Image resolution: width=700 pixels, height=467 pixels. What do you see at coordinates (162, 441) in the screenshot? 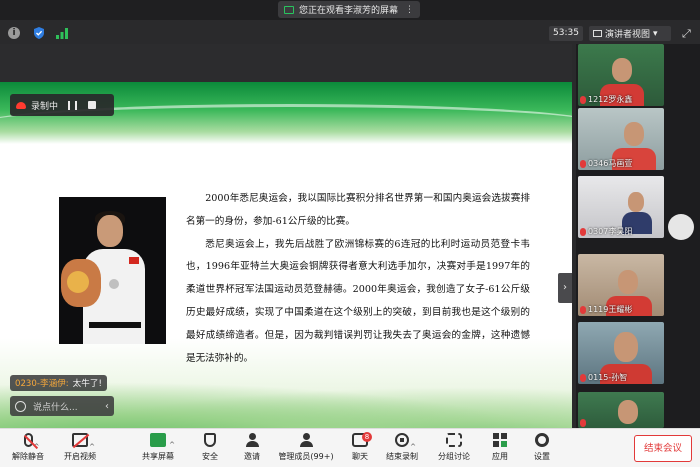
I see `share-screen-icon: ^` at bounding box center [162, 441].